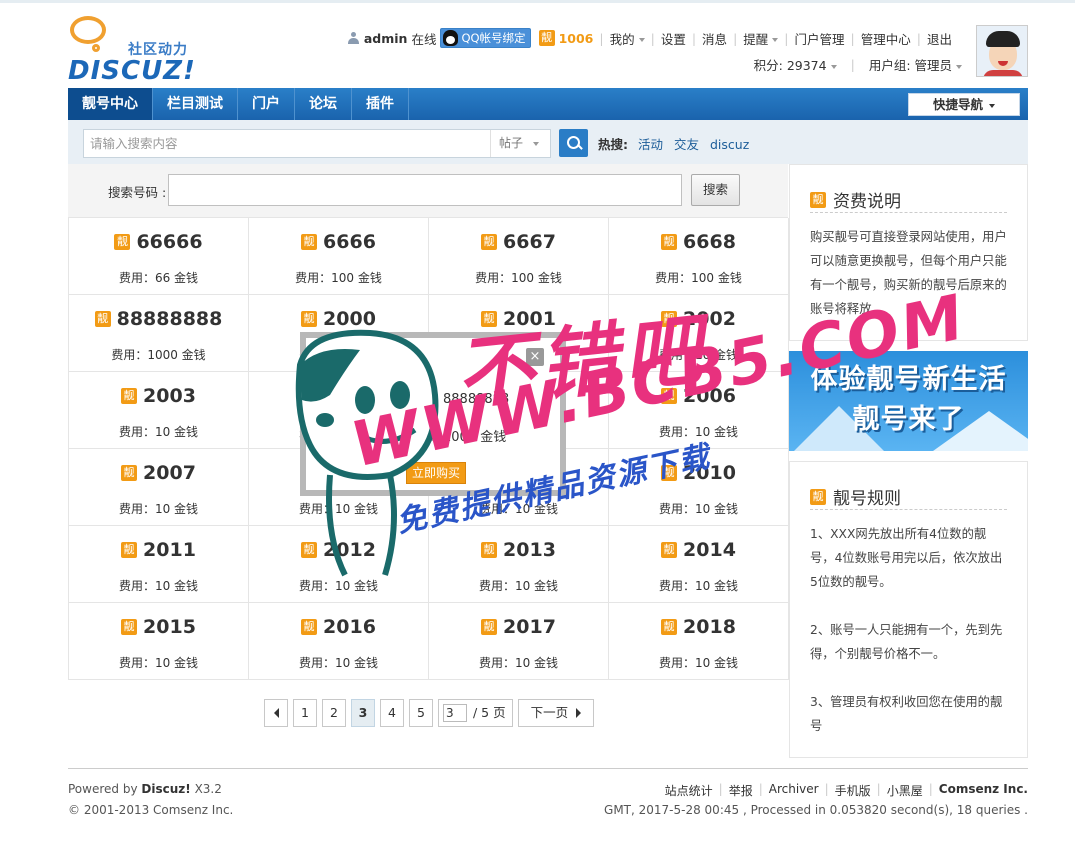  Describe the element at coordinates (627, 38) in the screenshot. I see `menu-my: 我的` at that location.